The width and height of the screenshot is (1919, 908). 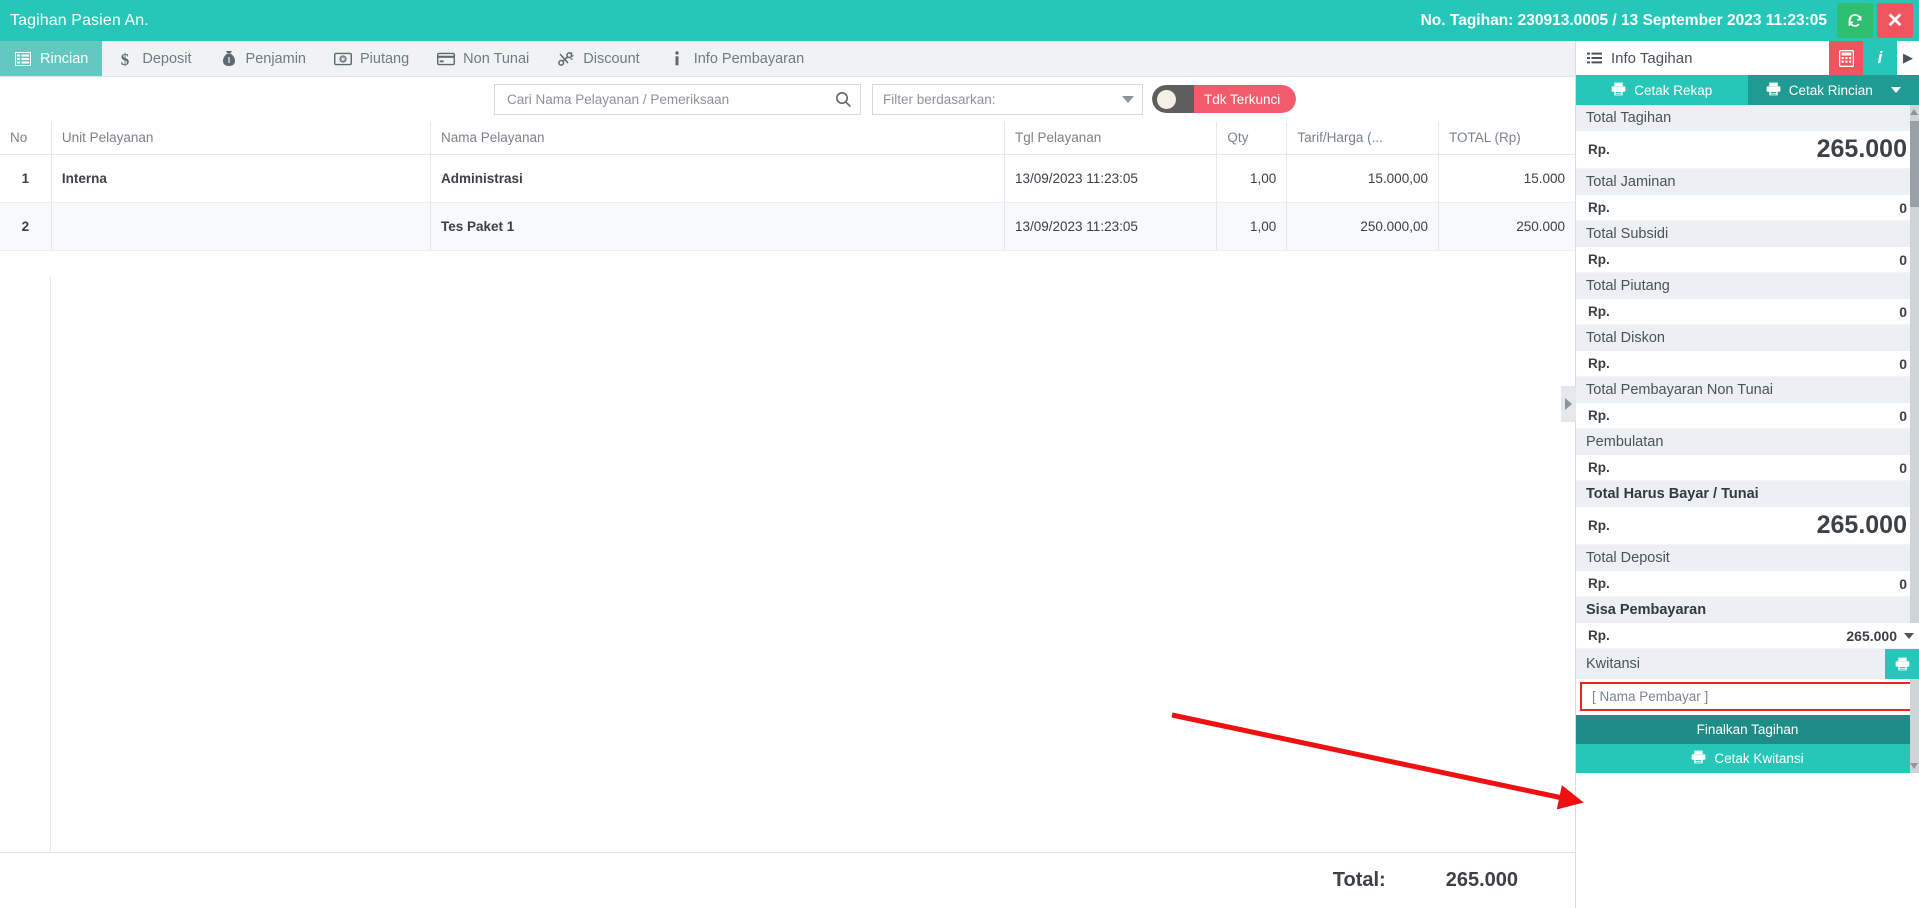 I want to click on column-header-unit: Unit Pelayanan, so click(x=240, y=138).